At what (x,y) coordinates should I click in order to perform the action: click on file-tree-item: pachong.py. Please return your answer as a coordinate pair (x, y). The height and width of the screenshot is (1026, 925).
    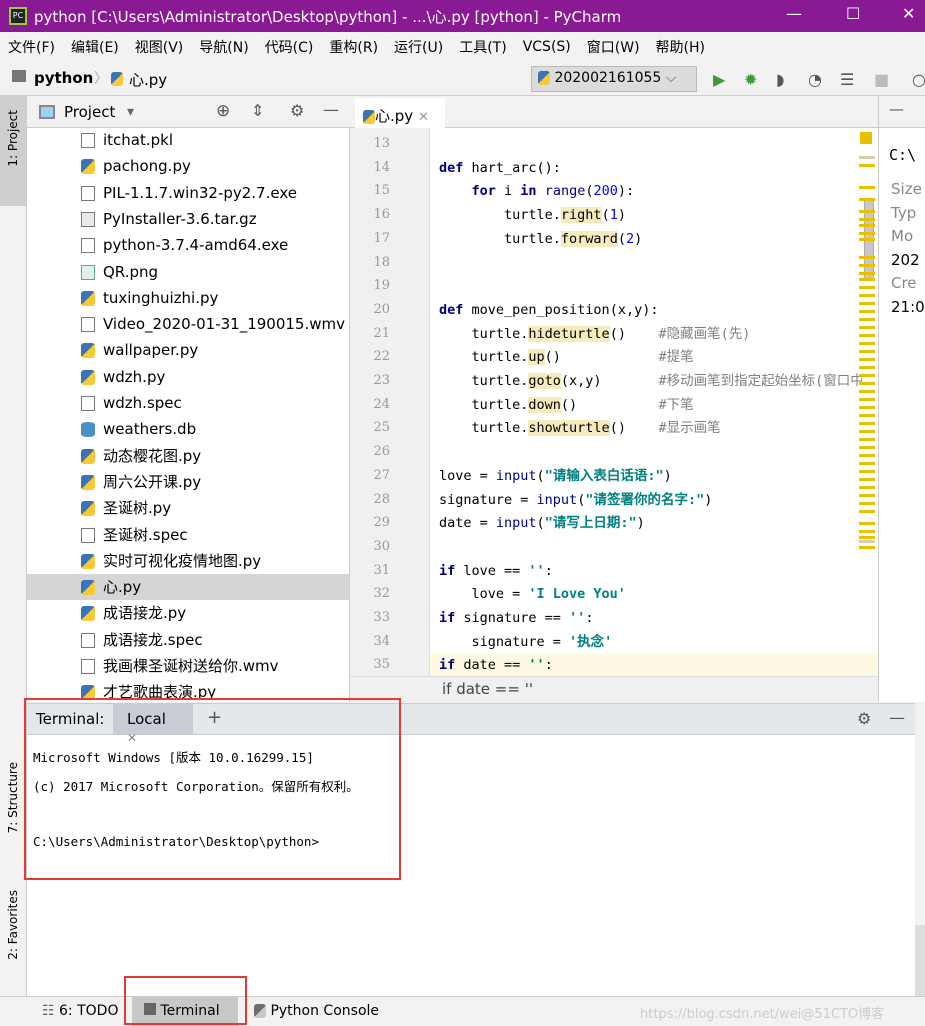
    Looking at the image, I should click on (188, 166).